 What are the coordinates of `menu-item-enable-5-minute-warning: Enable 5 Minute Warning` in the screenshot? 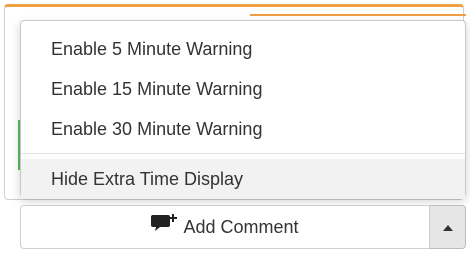 It's located at (243, 49).